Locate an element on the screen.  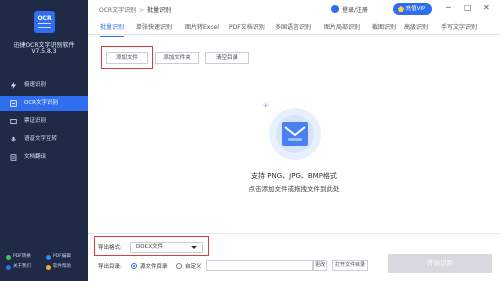
pdf-convert-icon is located at coordinates (8, 257).